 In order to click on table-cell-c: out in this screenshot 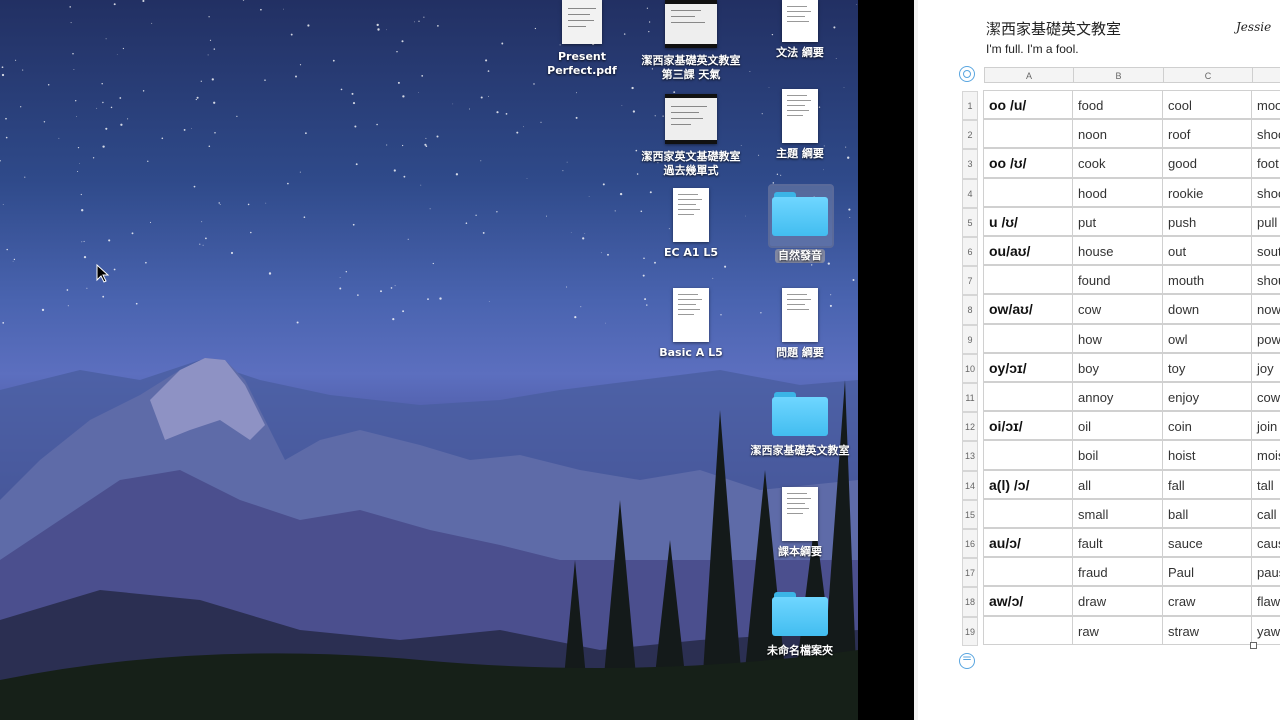, I will do `click(1207, 251)`.